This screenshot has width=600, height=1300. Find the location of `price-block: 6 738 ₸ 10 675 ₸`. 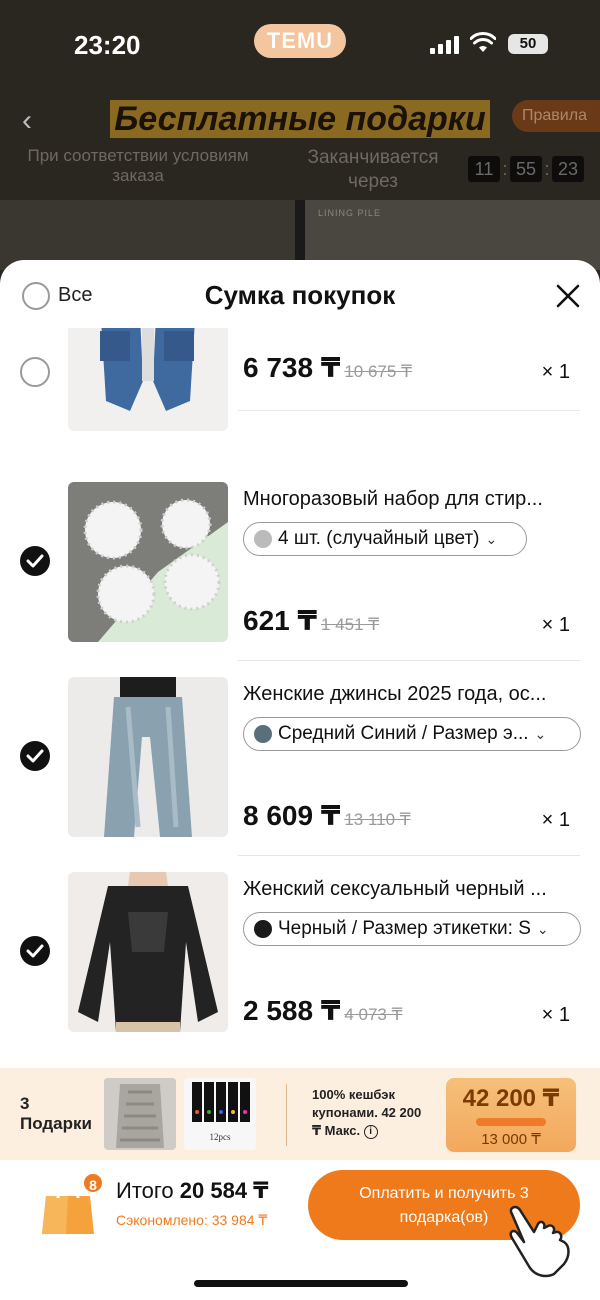

price-block: 6 738 ₸ 10 675 ₸ is located at coordinates (327, 367).